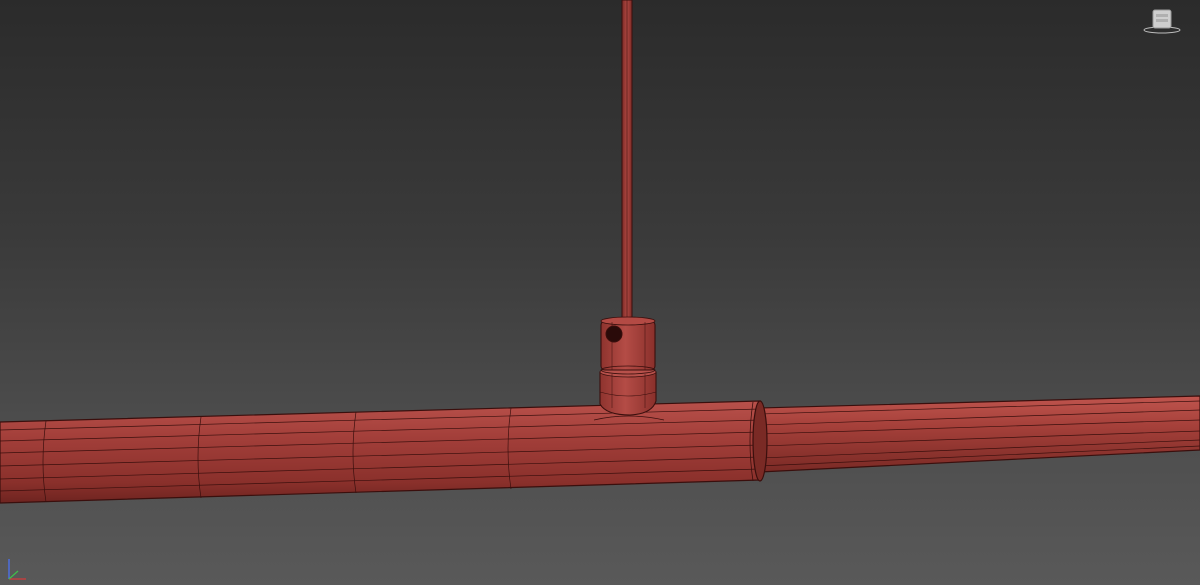 This screenshot has width=1200, height=585. I want to click on rod-clamp, so click(628, 345).